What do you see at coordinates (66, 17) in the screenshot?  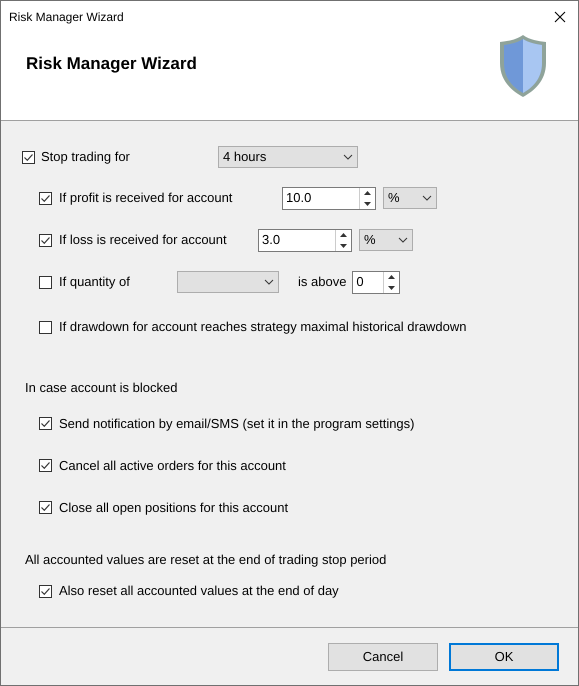 I see `window-title: Risk Manager Wizard` at bounding box center [66, 17].